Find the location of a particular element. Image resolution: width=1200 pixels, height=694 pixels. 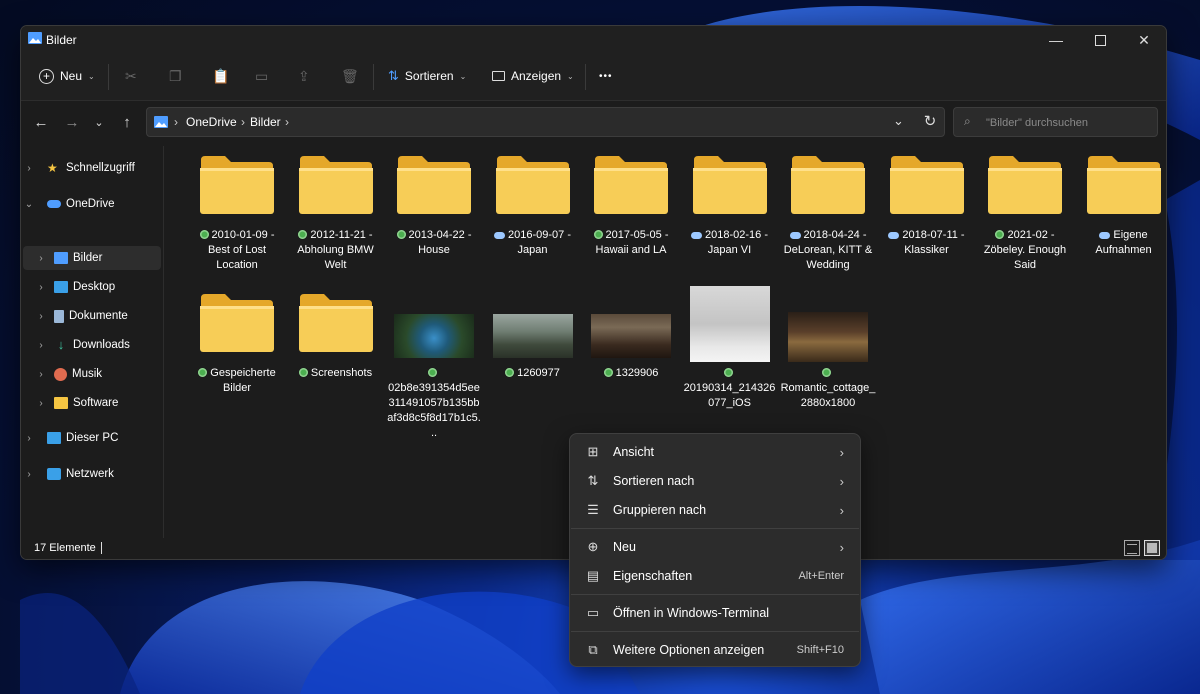

file-name-text: Gespeicherte Bilder is located at coordinates (243, 380).